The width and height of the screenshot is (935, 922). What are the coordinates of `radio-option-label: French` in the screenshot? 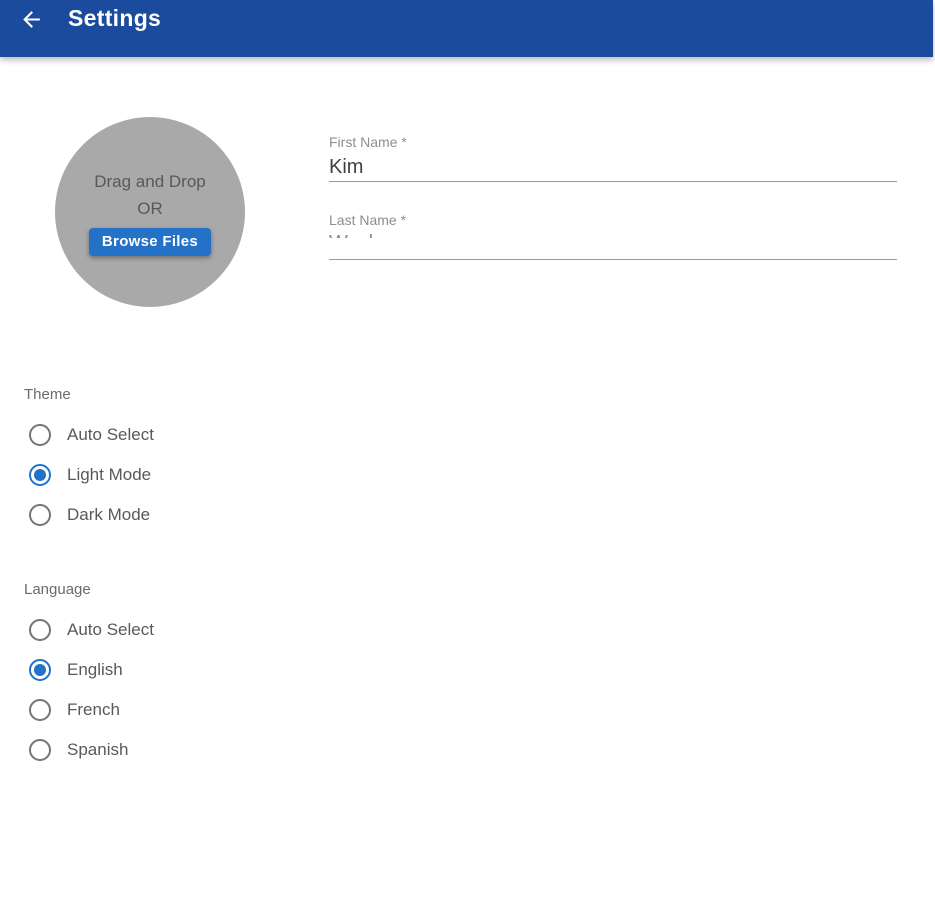 It's located at (93, 709).